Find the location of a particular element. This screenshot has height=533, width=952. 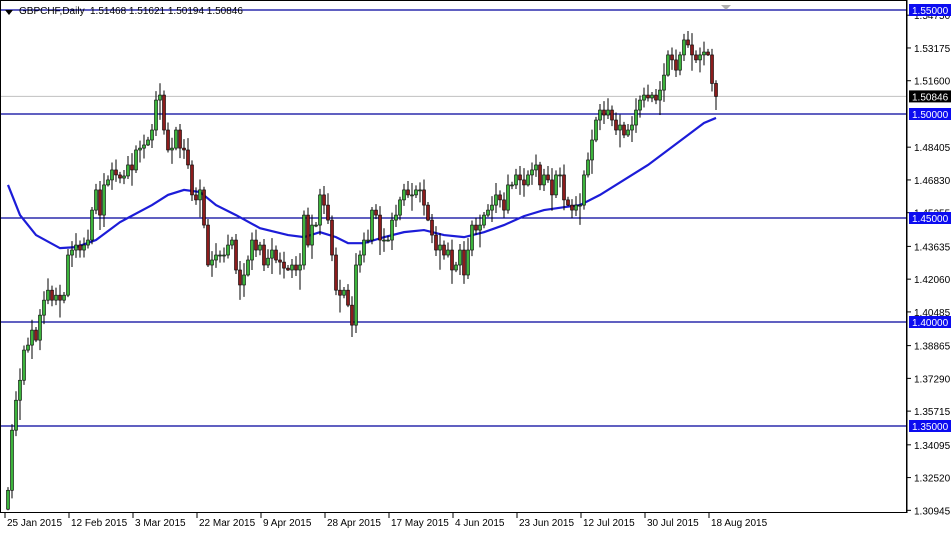

x-tick-label: 28 Apr 2015 is located at coordinates (354, 523).